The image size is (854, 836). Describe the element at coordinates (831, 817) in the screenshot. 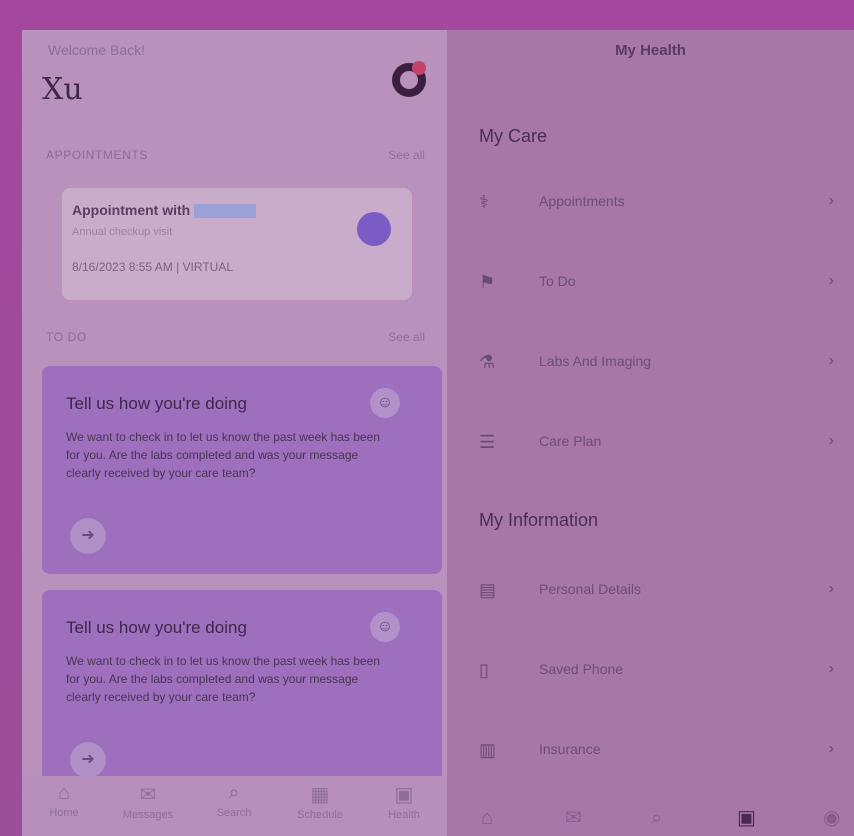

I see `profile-icon: ◉` at that location.